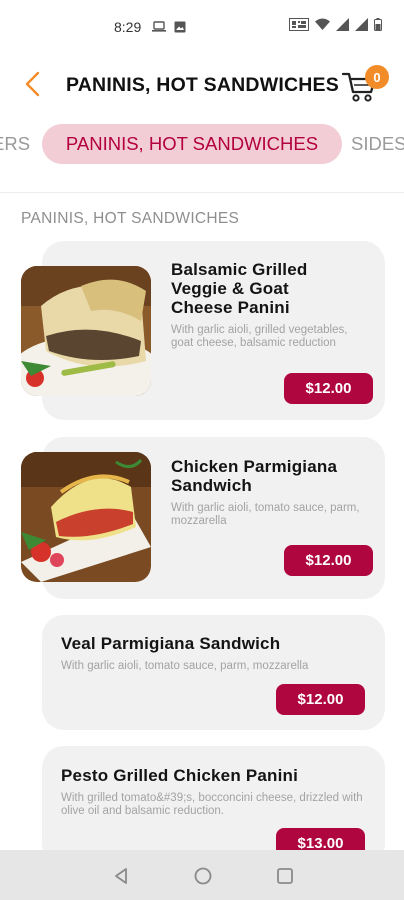 The height and width of the screenshot is (900, 404). I want to click on app-header: PANINIS, HOT SANDWICHES, so click(202, 86).